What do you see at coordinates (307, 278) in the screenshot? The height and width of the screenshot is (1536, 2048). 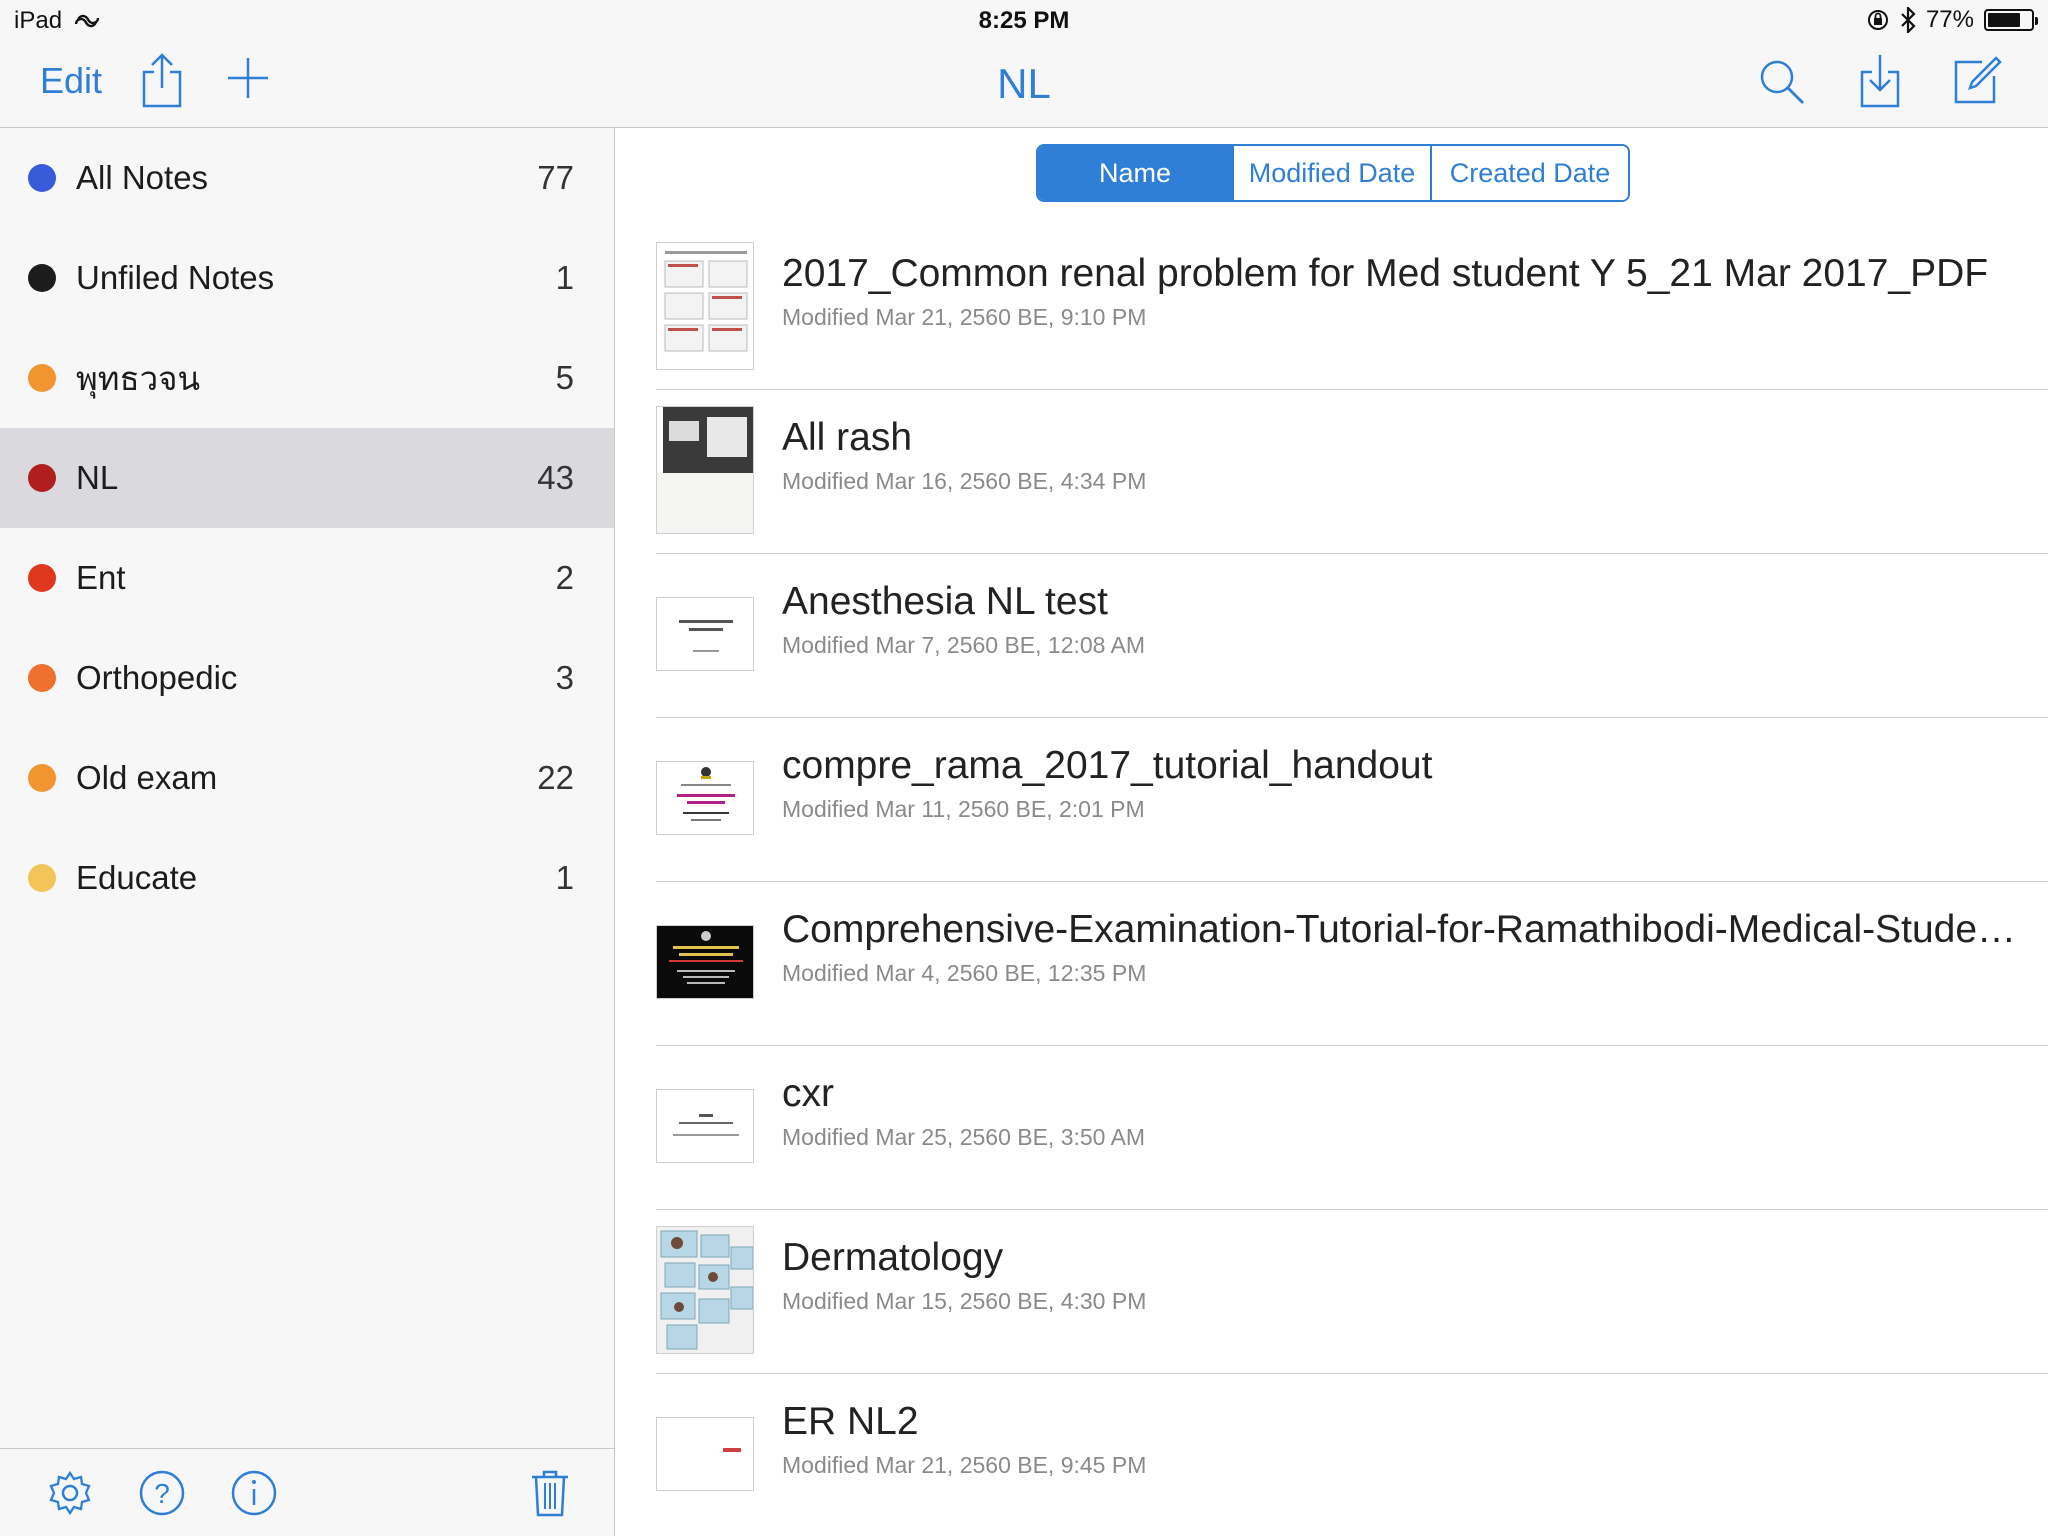 I see `folder-item: Unfiled Notes 1` at bounding box center [307, 278].